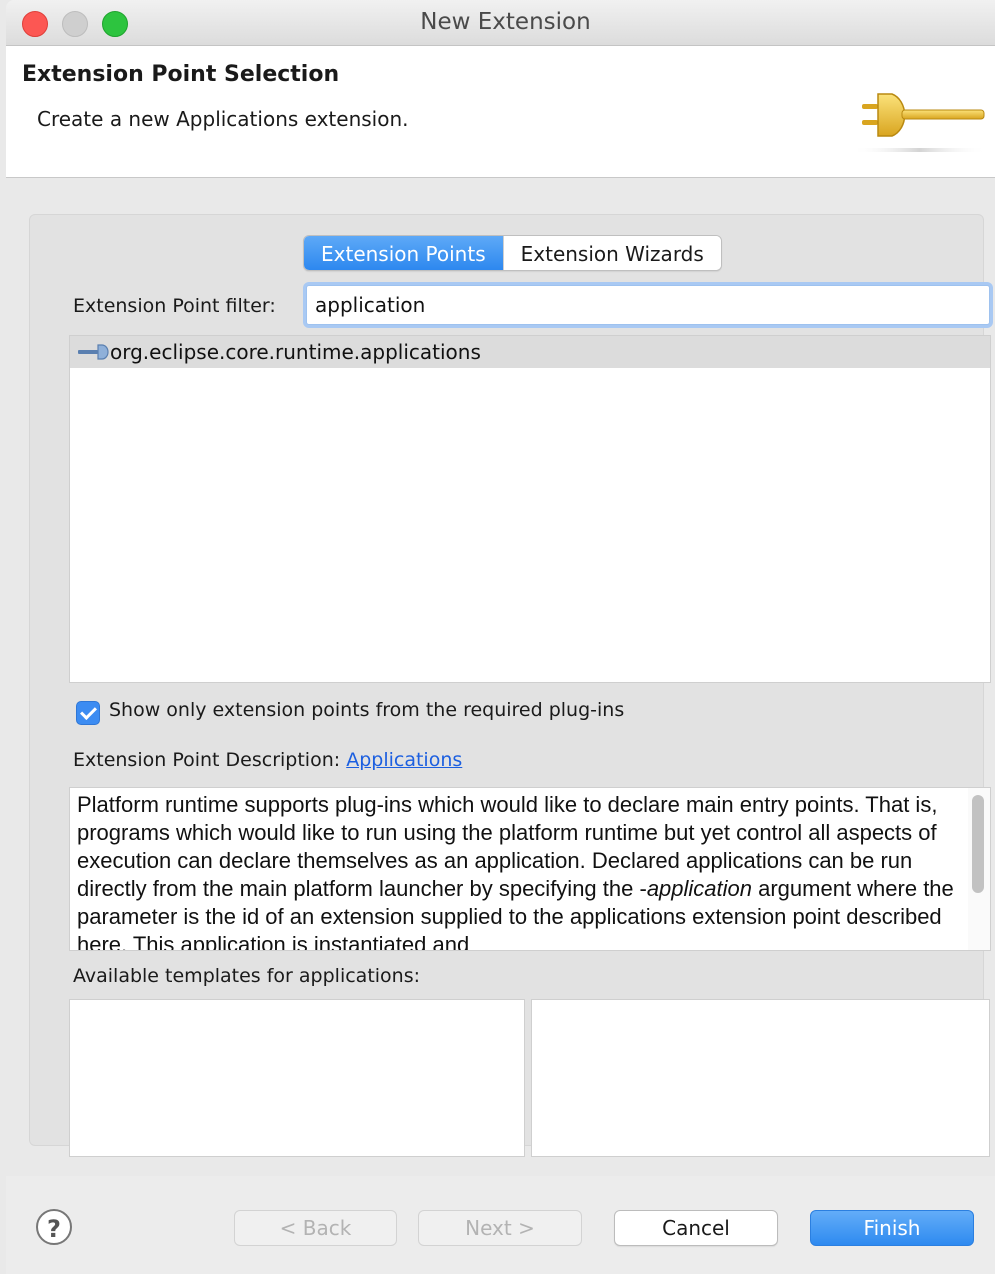 The height and width of the screenshot is (1274, 995). What do you see at coordinates (54, 1227) in the screenshot?
I see `help-button: ?` at bounding box center [54, 1227].